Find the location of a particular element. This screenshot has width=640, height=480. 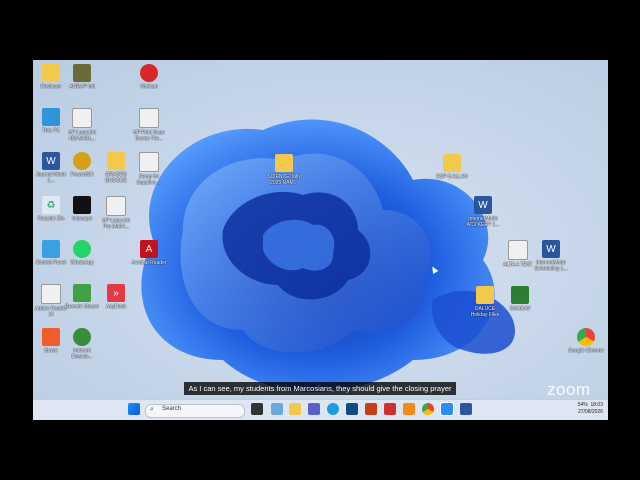

desktop-icon-esp8: ESP 8 ALLAN is located at coordinates (452, 167).